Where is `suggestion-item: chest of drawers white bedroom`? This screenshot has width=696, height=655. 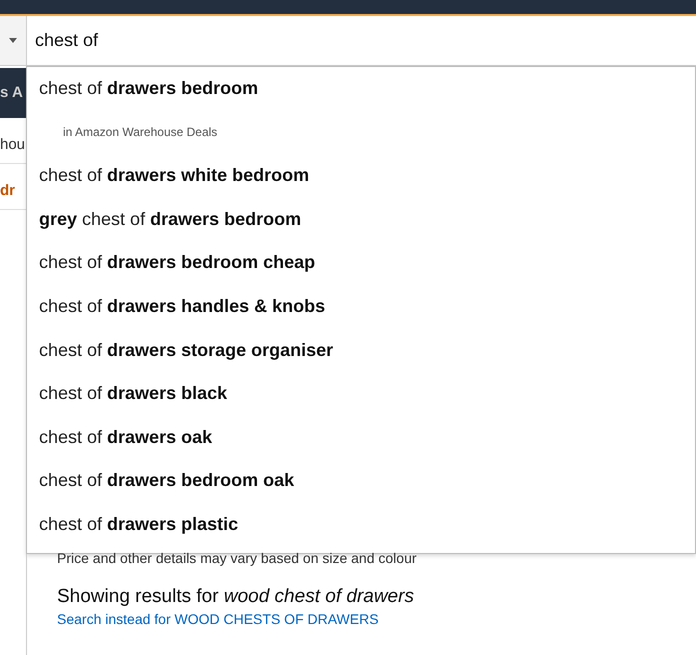 suggestion-item: chest of drawers white bedroom is located at coordinates (361, 176).